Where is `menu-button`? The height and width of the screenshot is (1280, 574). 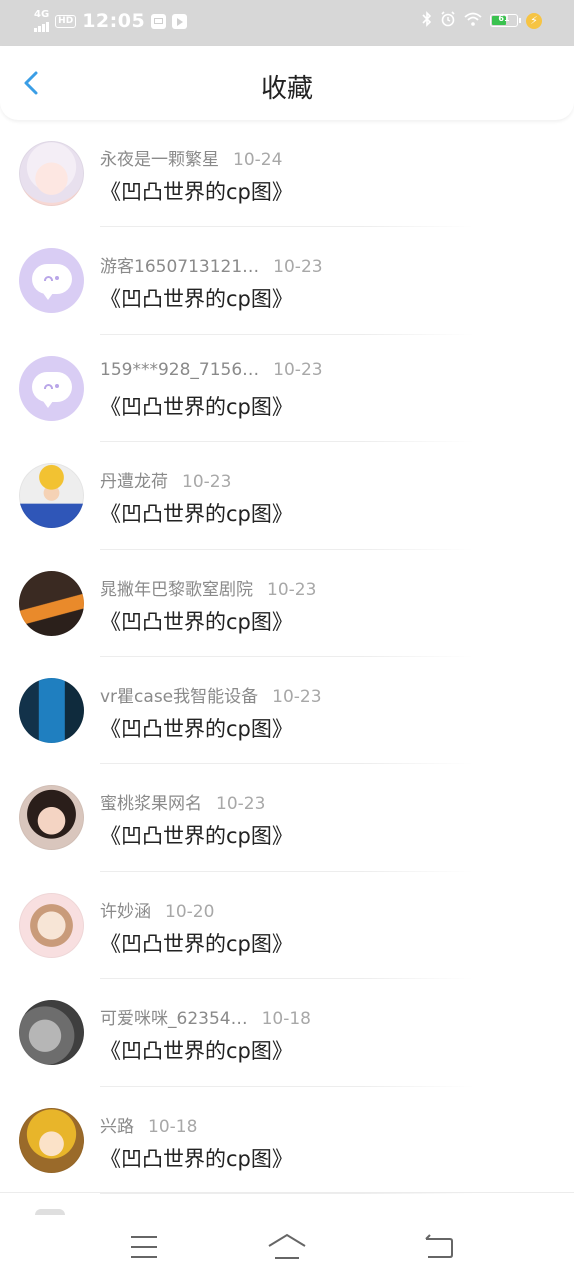 menu-button is located at coordinates (144, 1247).